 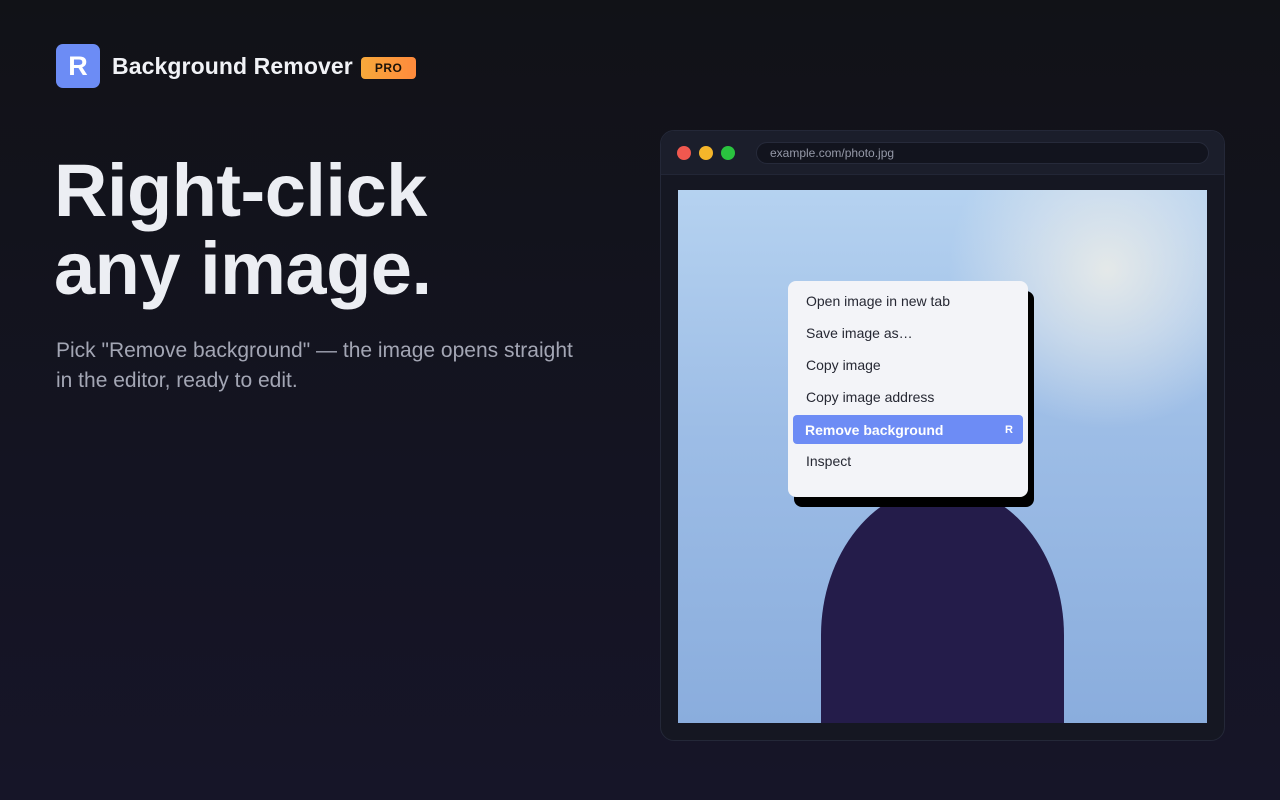 What do you see at coordinates (874, 429) in the screenshot?
I see `menu-item-label: Remove background` at bounding box center [874, 429].